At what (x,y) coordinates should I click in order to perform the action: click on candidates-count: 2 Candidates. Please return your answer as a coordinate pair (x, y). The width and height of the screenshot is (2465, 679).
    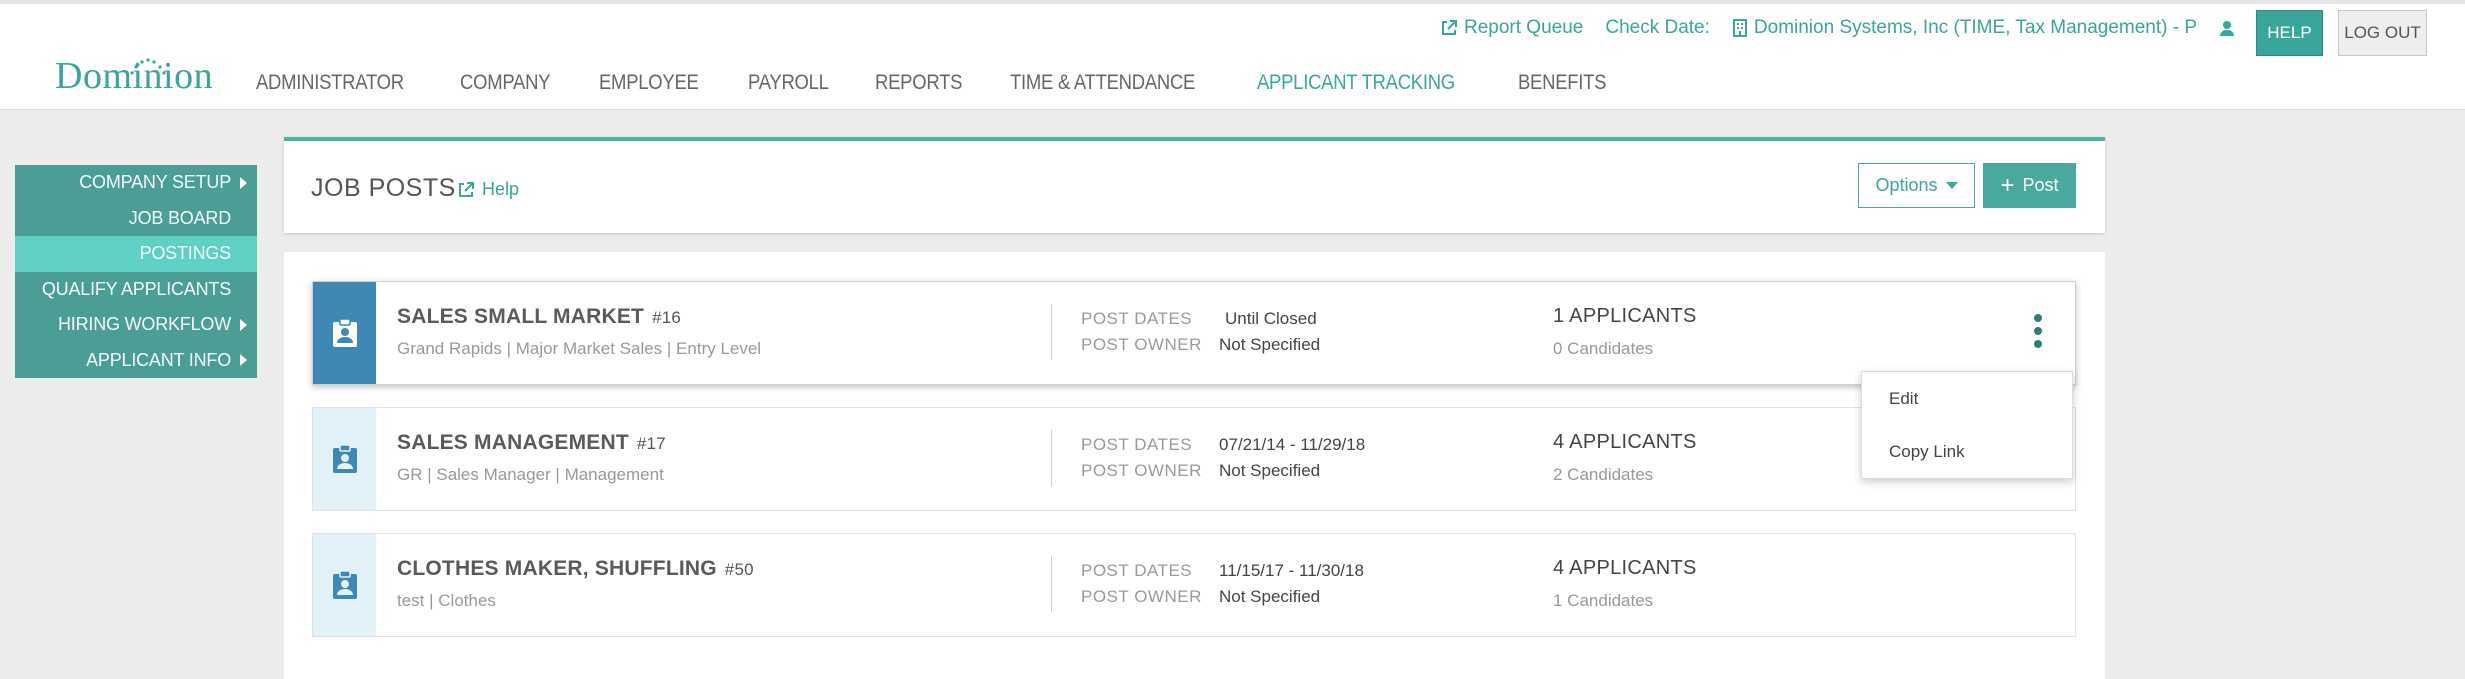
    Looking at the image, I should click on (1603, 474).